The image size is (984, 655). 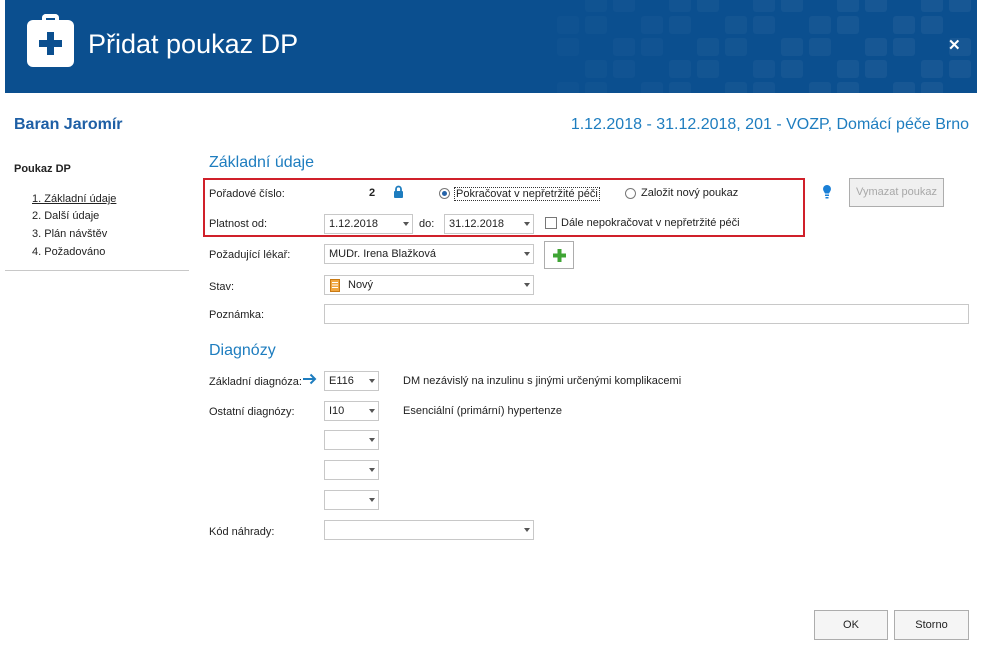 What do you see at coordinates (237, 315) in the screenshot?
I see `note-label: Poznámka:` at bounding box center [237, 315].